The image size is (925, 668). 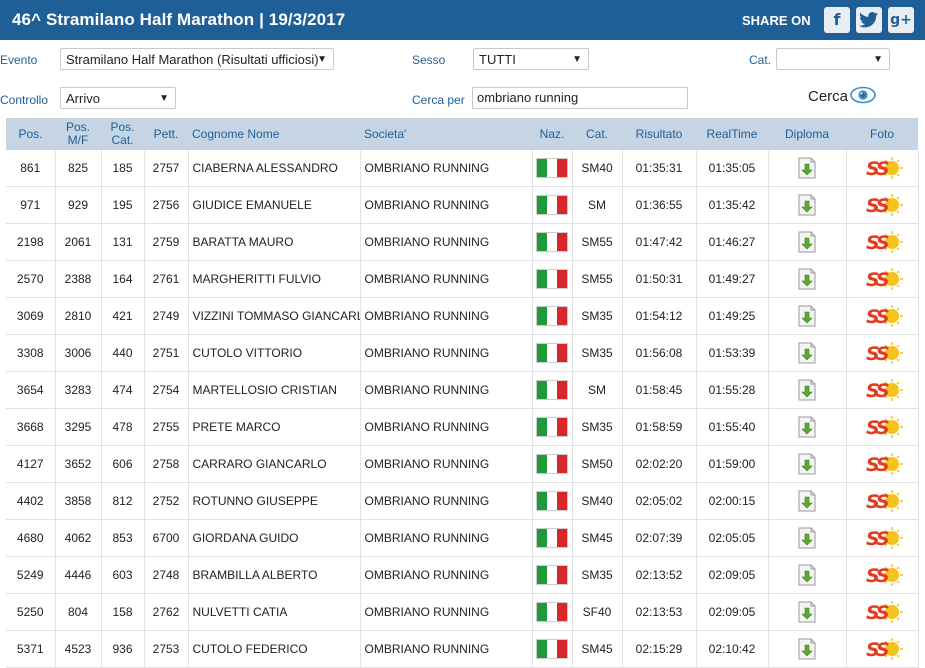 What do you see at coordinates (869, 20) in the screenshot?
I see `twitter-icon` at bounding box center [869, 20].